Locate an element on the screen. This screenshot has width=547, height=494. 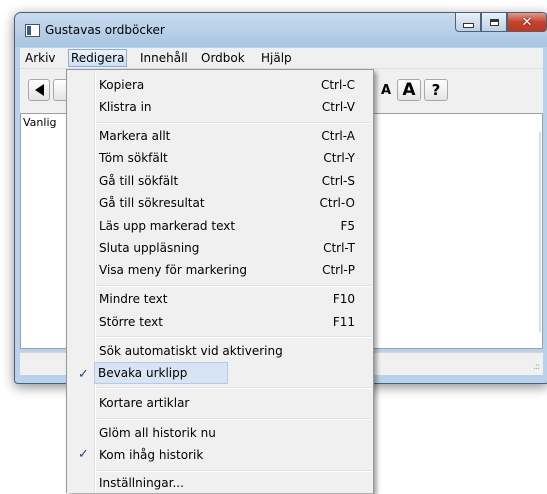
menu-innehall: Innehåll is located at coordinates (164, 58).